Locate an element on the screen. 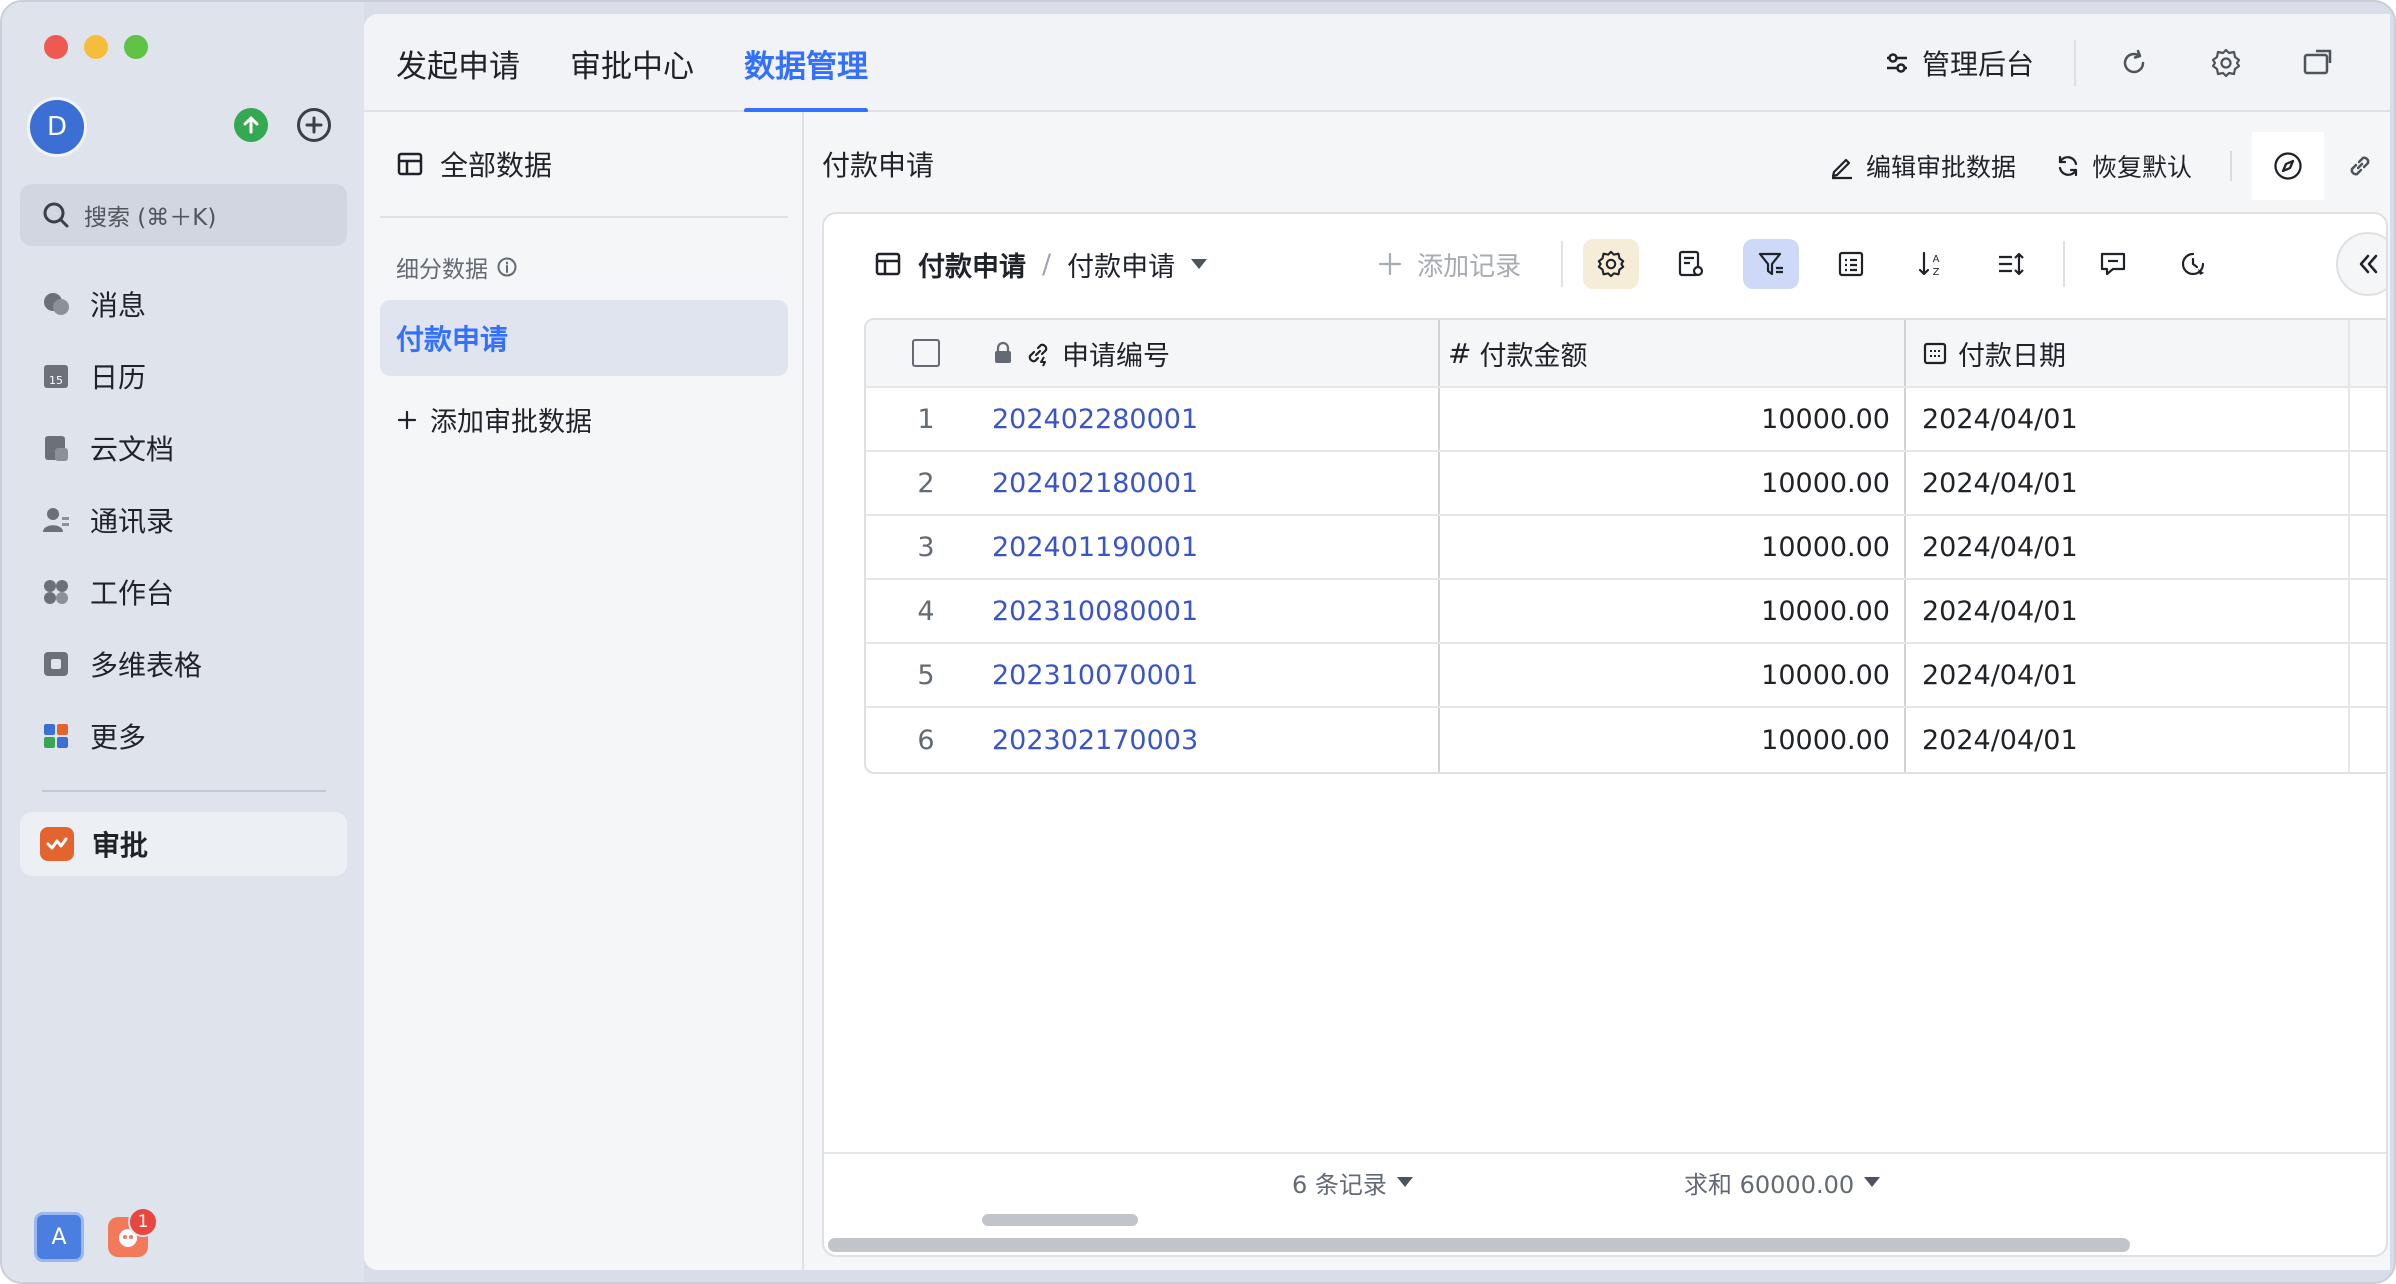 The width and height of the screenshot is (2396, 1284). cell-number: 202302170003 is located at coordinates (1213, 740).